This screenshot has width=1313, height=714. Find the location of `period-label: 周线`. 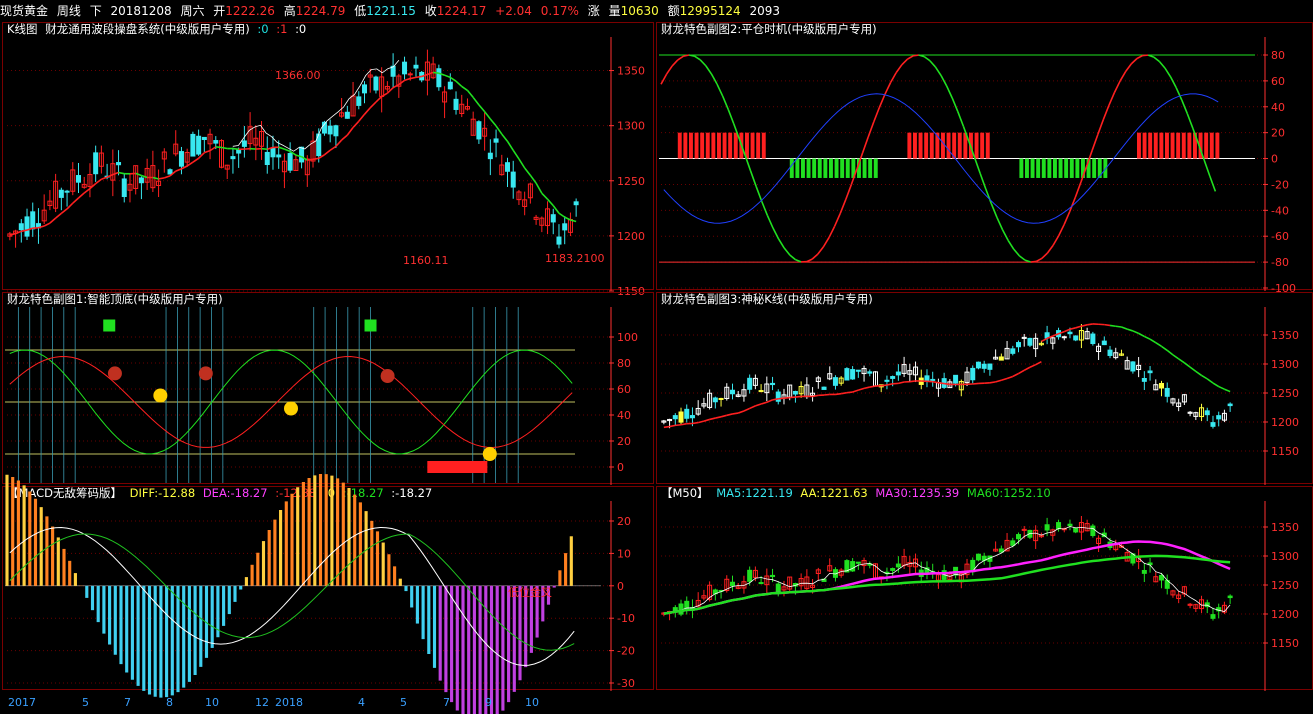

period-label: 周线 is located at coordinates (69, 11).